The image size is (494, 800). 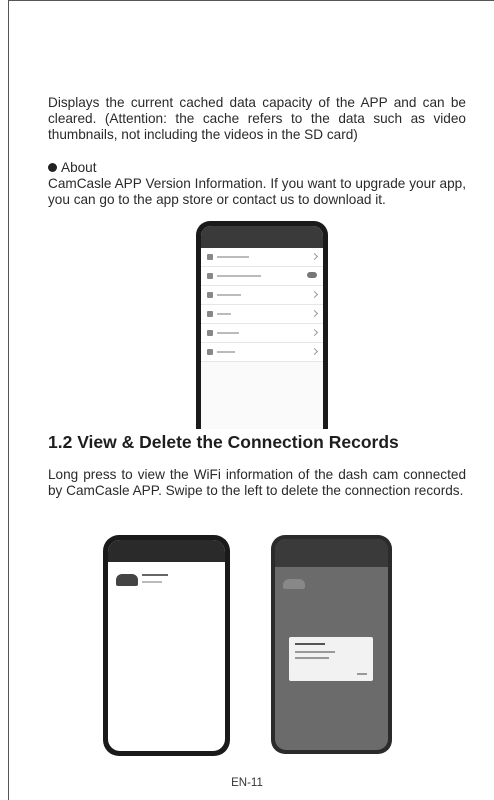 I want to click on wifi-info-dialog, so click(x=331, y=659).